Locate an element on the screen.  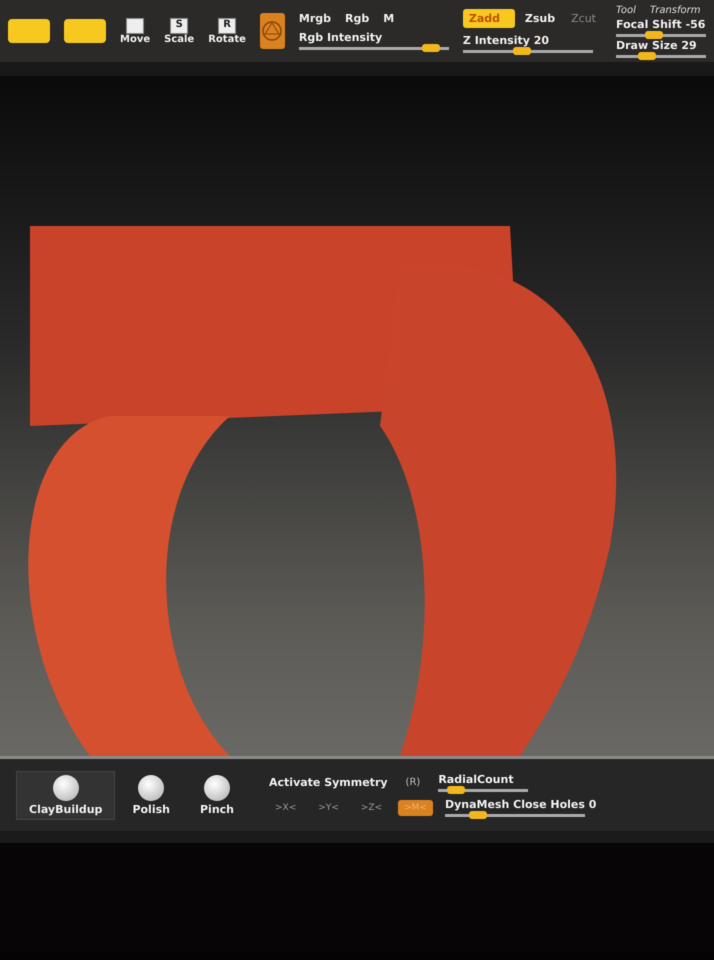
tool-button: R Rotate is located at coordinates (227, 31).